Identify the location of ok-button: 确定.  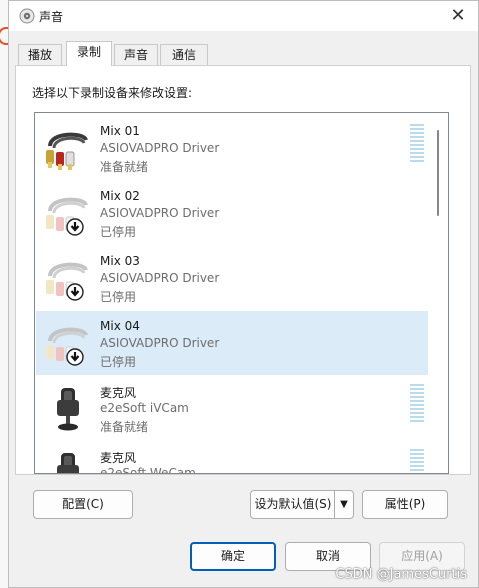
(233, 556).